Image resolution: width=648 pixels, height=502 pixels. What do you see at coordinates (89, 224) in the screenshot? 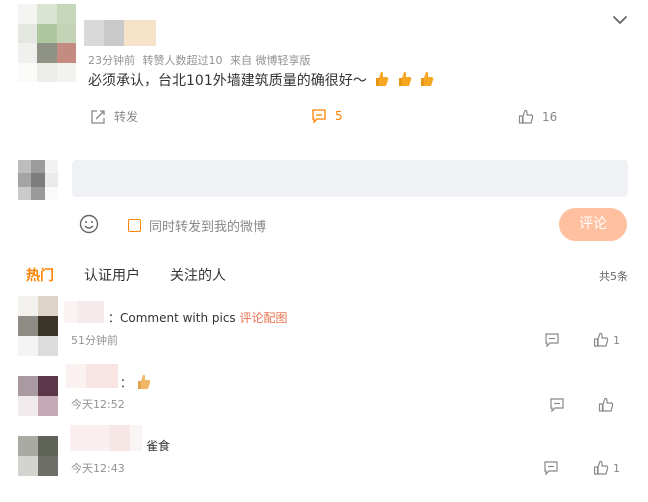
I see `smiley-icon` at bounding box center [89, 224].